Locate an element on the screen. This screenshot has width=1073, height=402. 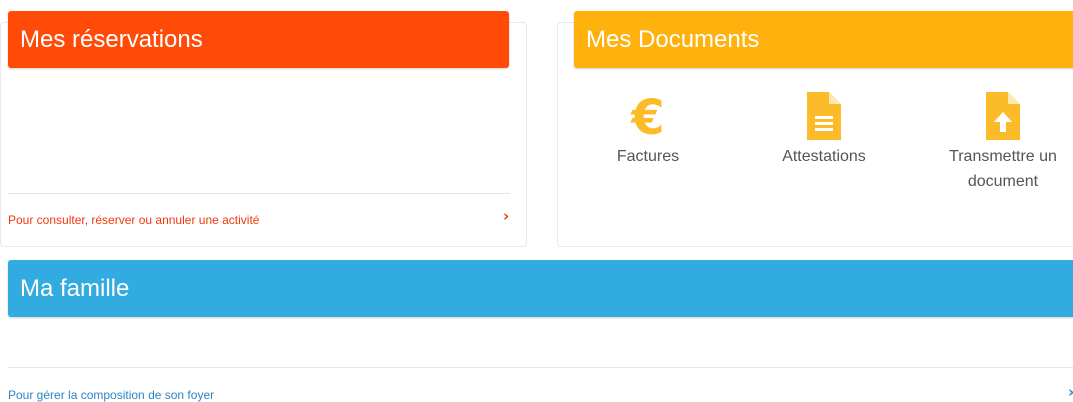
reservations-header: Mes réservations is located at coordinates (258, 39).